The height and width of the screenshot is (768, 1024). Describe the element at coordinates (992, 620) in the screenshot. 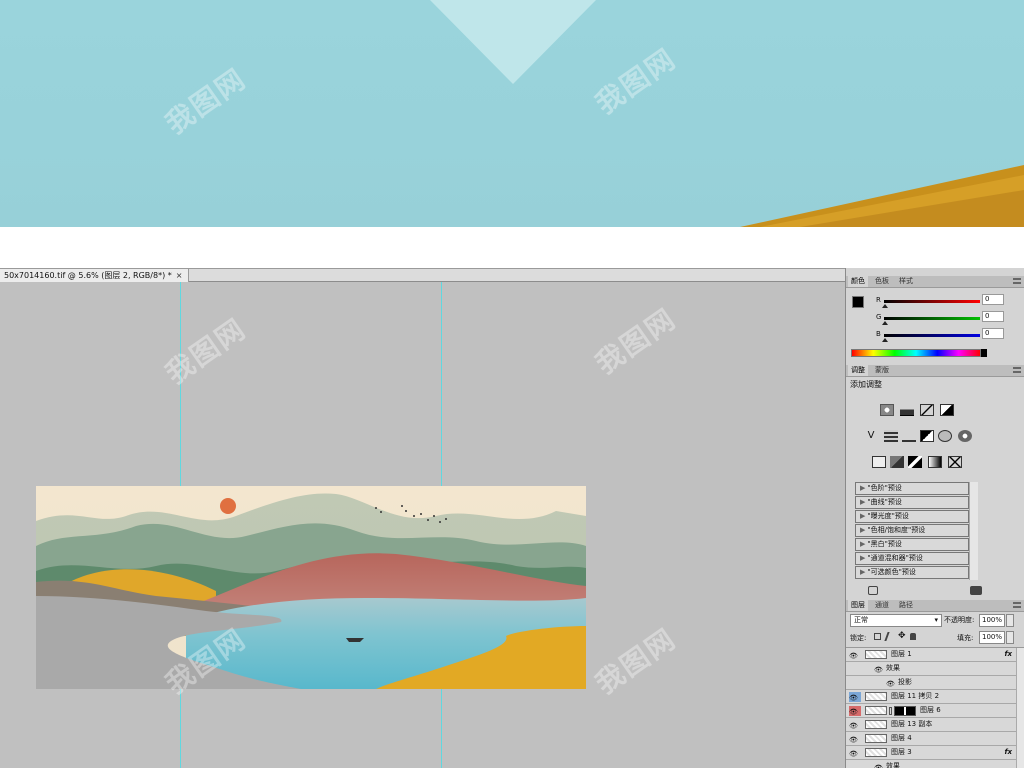

I see `opacity-field: 100%` at that location.